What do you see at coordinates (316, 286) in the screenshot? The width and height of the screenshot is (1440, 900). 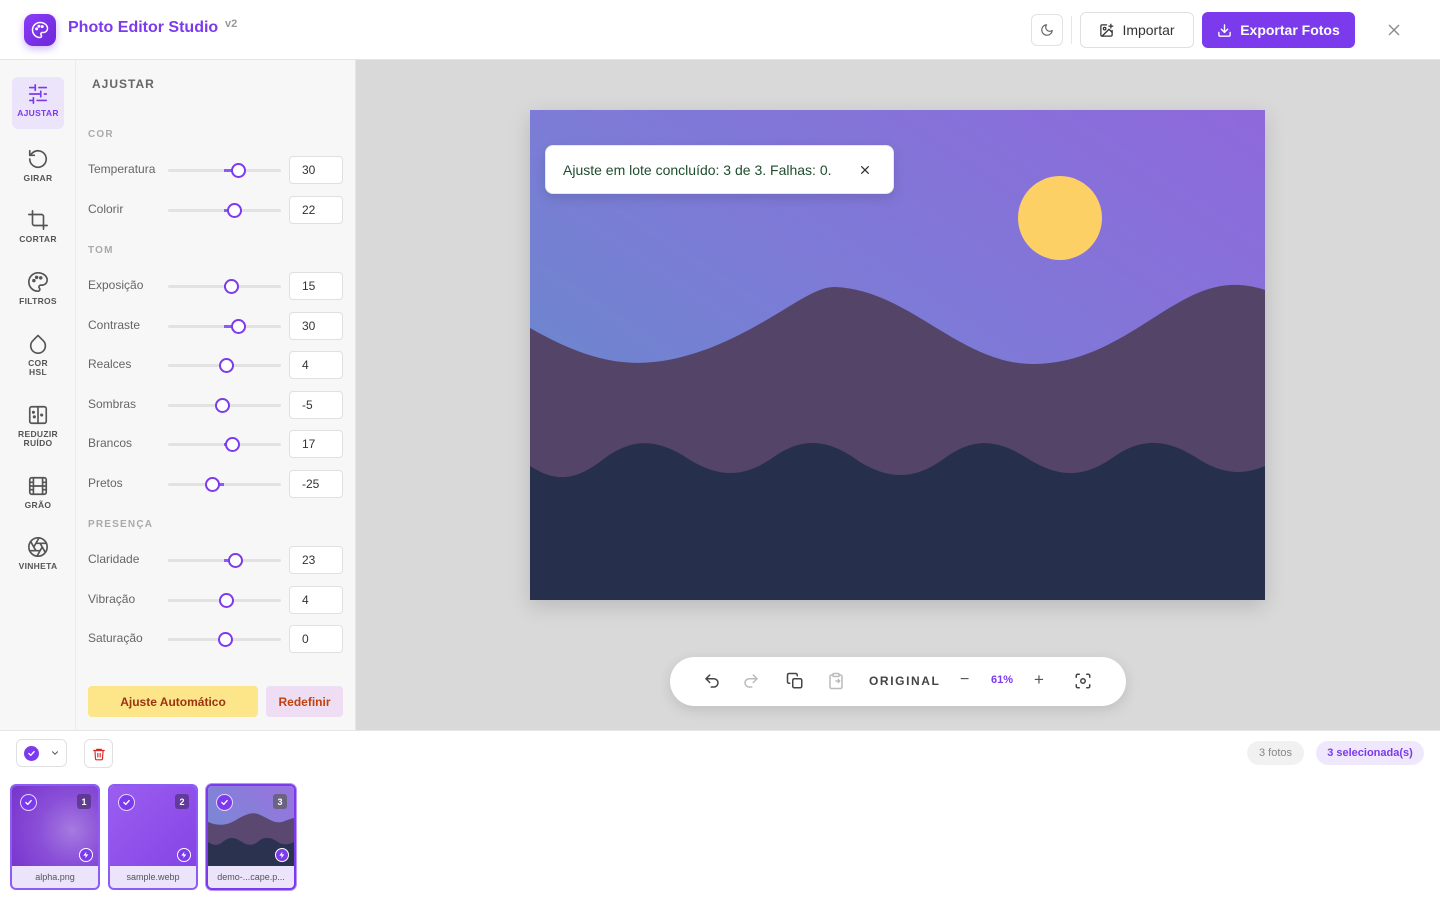 I see `slider-value-input: 15` at bounding box center [316, 286].